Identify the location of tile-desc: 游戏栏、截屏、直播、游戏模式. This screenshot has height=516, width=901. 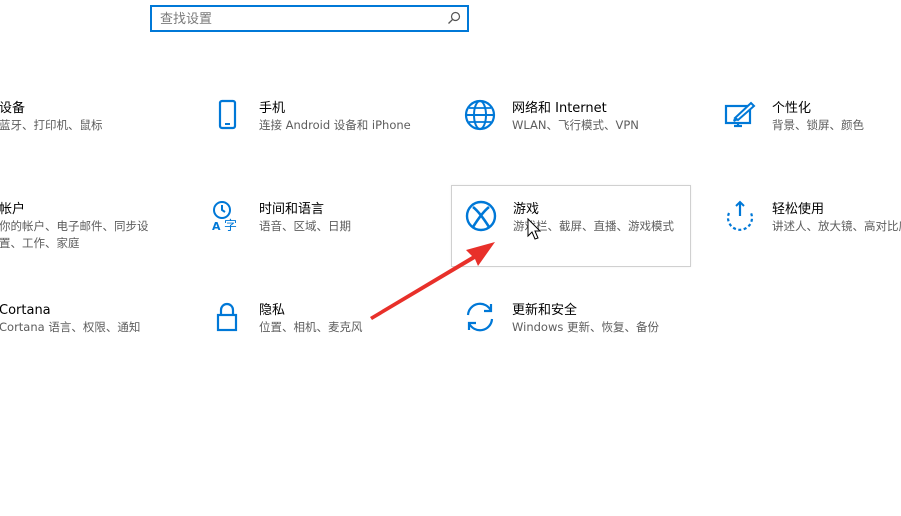
(593, 226).